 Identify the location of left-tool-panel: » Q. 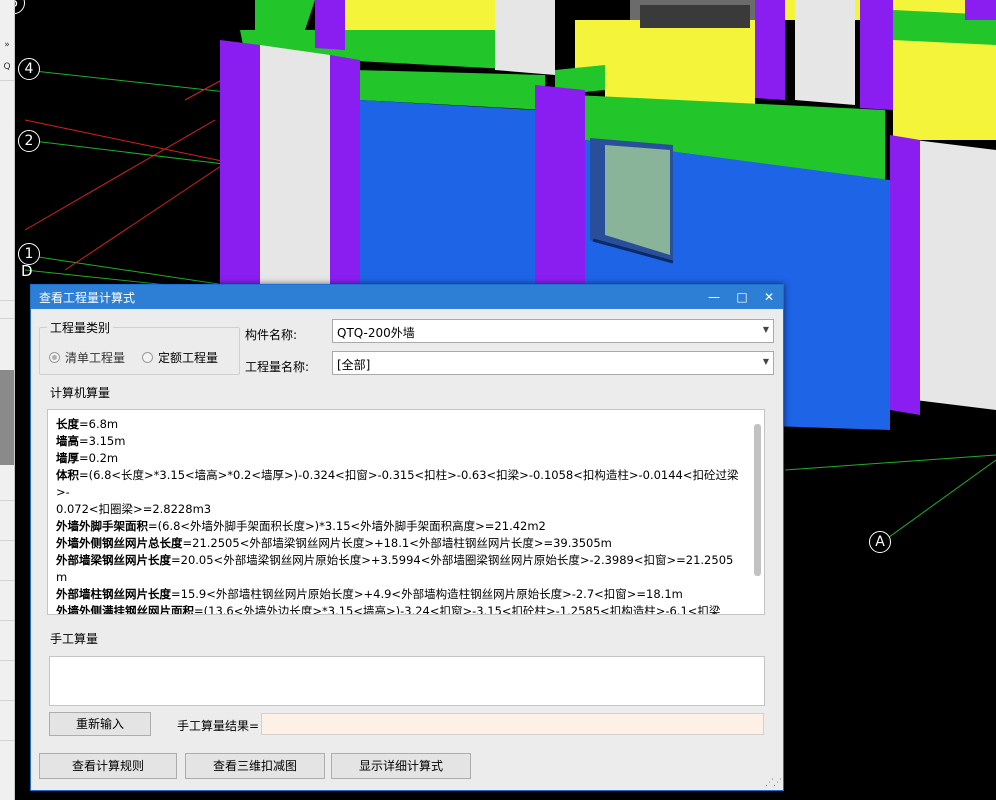
(7, 400).